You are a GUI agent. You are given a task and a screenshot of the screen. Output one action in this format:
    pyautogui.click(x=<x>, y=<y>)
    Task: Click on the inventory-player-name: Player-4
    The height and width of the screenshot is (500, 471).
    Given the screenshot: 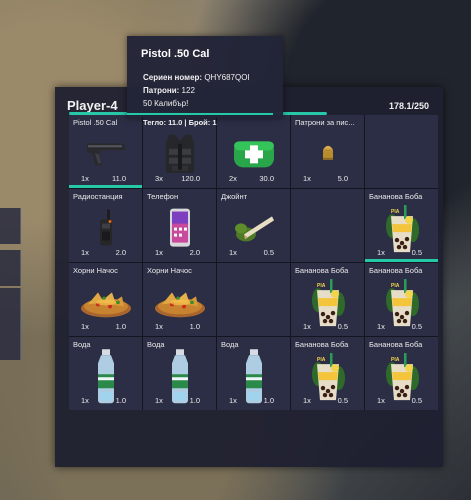 What is the action you would take?
    pyautogui.click(x=92, y=105)
    